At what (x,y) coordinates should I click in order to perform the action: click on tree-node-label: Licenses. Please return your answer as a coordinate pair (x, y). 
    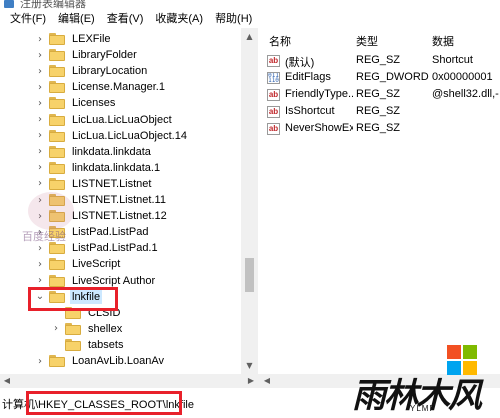
    Looking at the image, I should click on (94, 103).